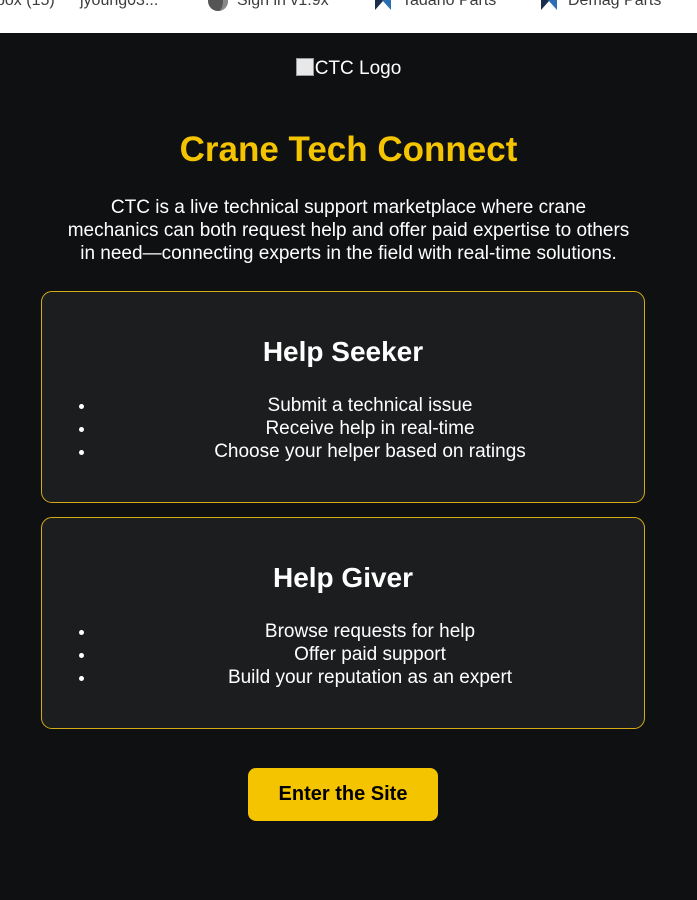 The width and height of the screenshot is (697, 900). I want to click on bookmark-label: box (15), so click(27, 4).